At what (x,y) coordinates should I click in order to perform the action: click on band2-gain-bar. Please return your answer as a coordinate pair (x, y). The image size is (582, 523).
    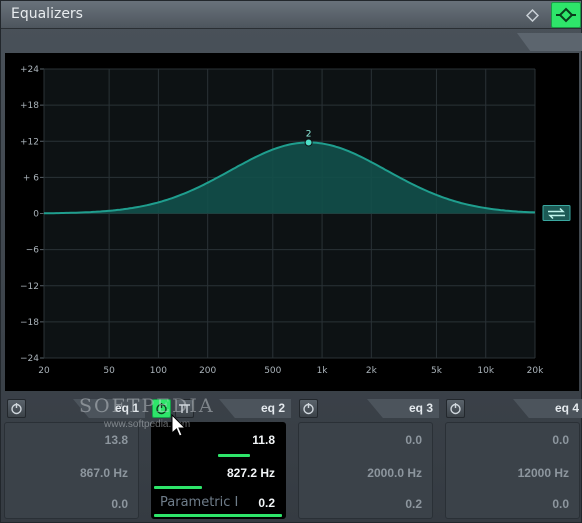
    Looking at the image, I should click on (234, 455).